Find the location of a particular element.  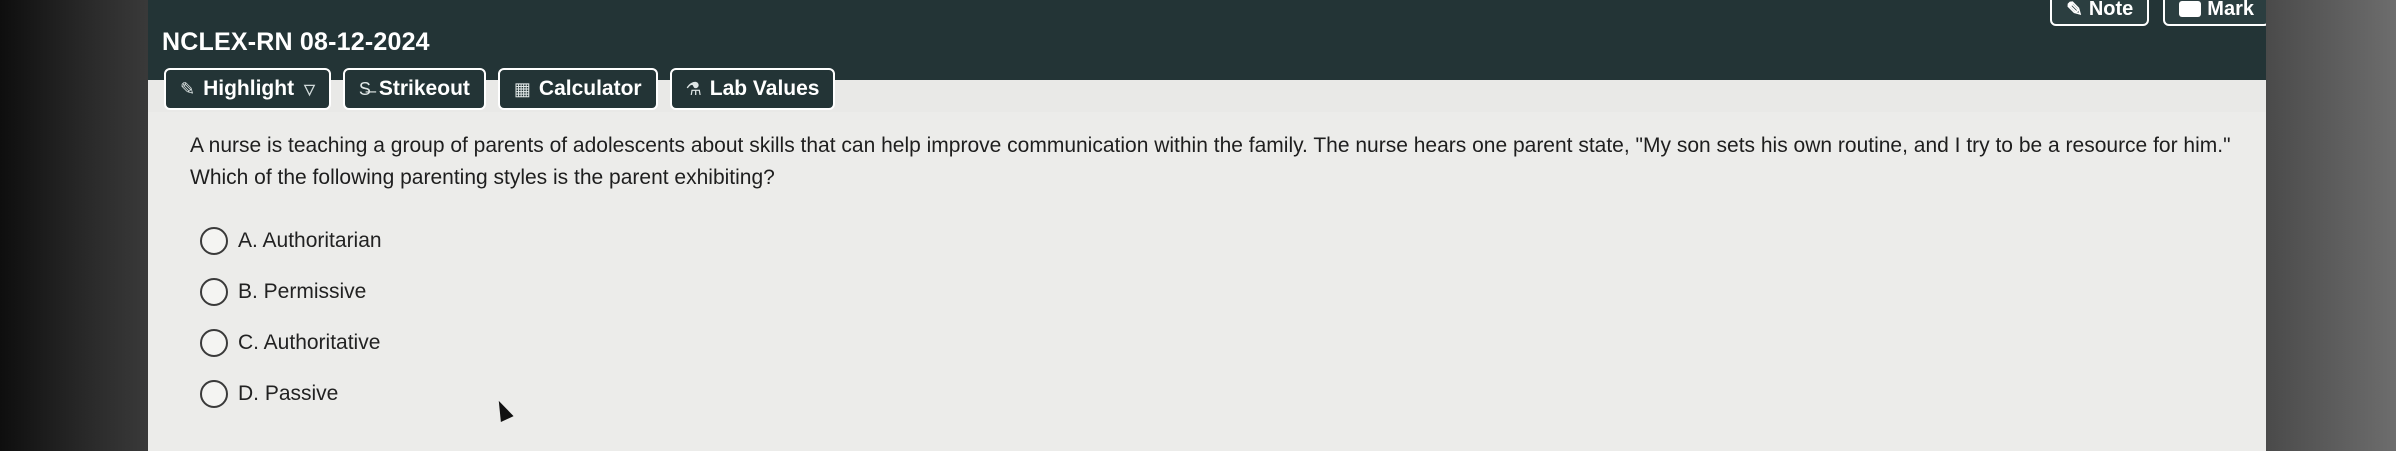

note-label: Note is located at coordinates (2111, 10).